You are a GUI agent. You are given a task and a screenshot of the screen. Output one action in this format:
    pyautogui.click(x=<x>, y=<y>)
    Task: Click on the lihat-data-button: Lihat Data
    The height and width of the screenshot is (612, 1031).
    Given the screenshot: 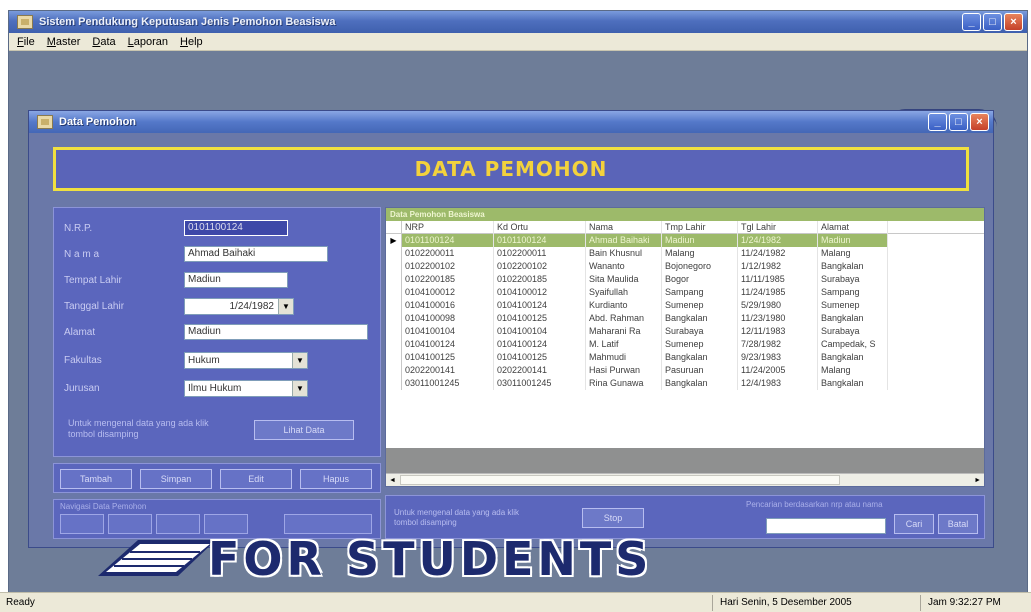 What is the action you would take?
    pyautogui.click(x=304, y=430)
    